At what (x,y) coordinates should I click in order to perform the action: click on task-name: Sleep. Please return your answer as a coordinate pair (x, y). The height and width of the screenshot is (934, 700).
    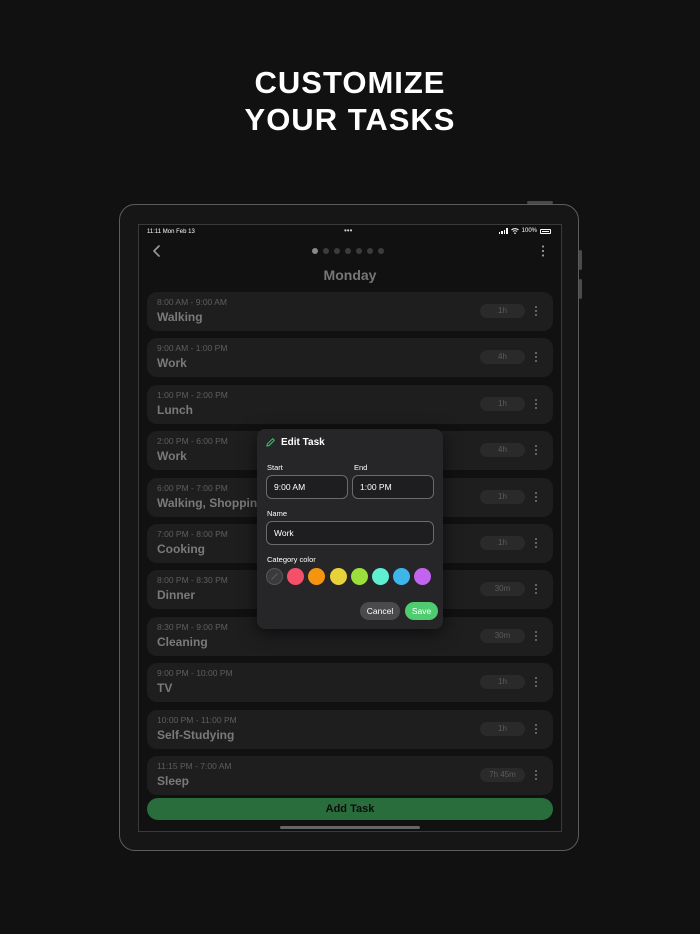
    Looking at the image, I should click on (173, 780).